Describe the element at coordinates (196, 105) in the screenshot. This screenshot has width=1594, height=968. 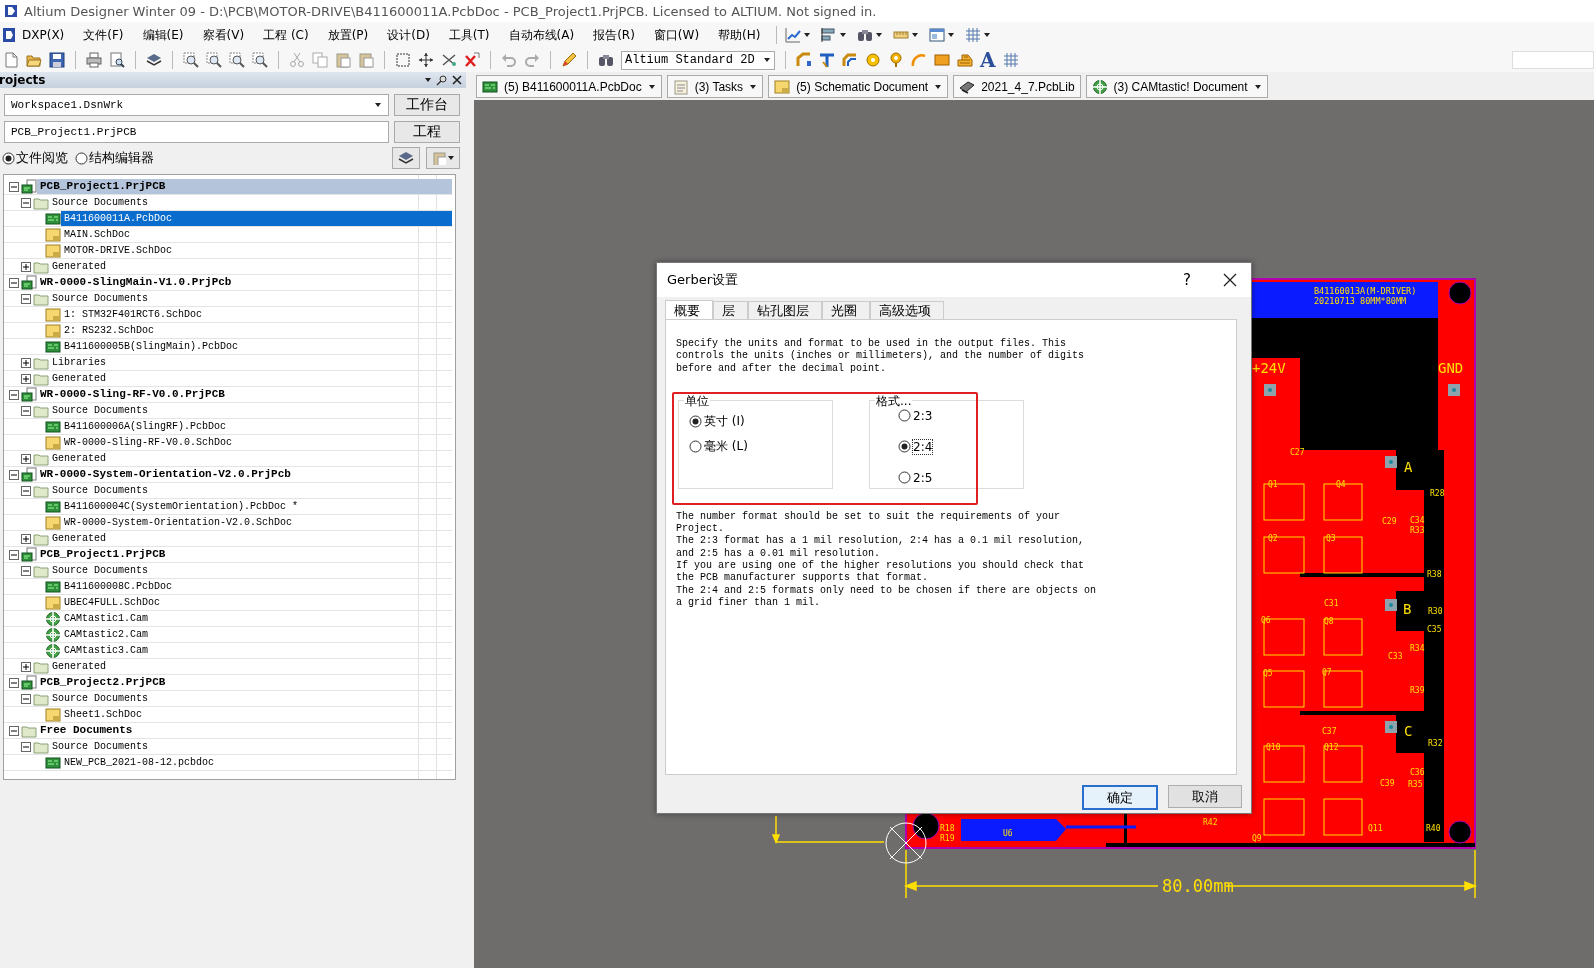
I see `workspace-dropdown: Workspace1.DsnWrk` at that location.